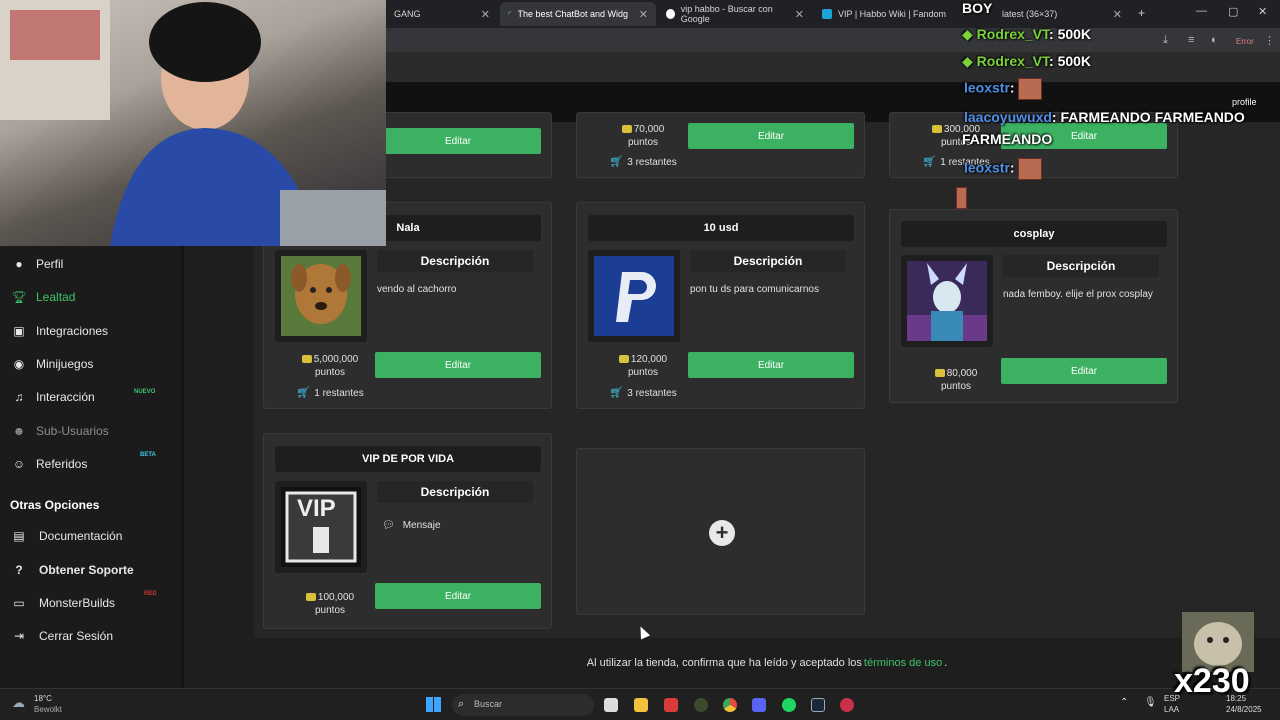 The image size is (1280, 720). I want to click on logout-icon: ⇥, so click(19, 636).